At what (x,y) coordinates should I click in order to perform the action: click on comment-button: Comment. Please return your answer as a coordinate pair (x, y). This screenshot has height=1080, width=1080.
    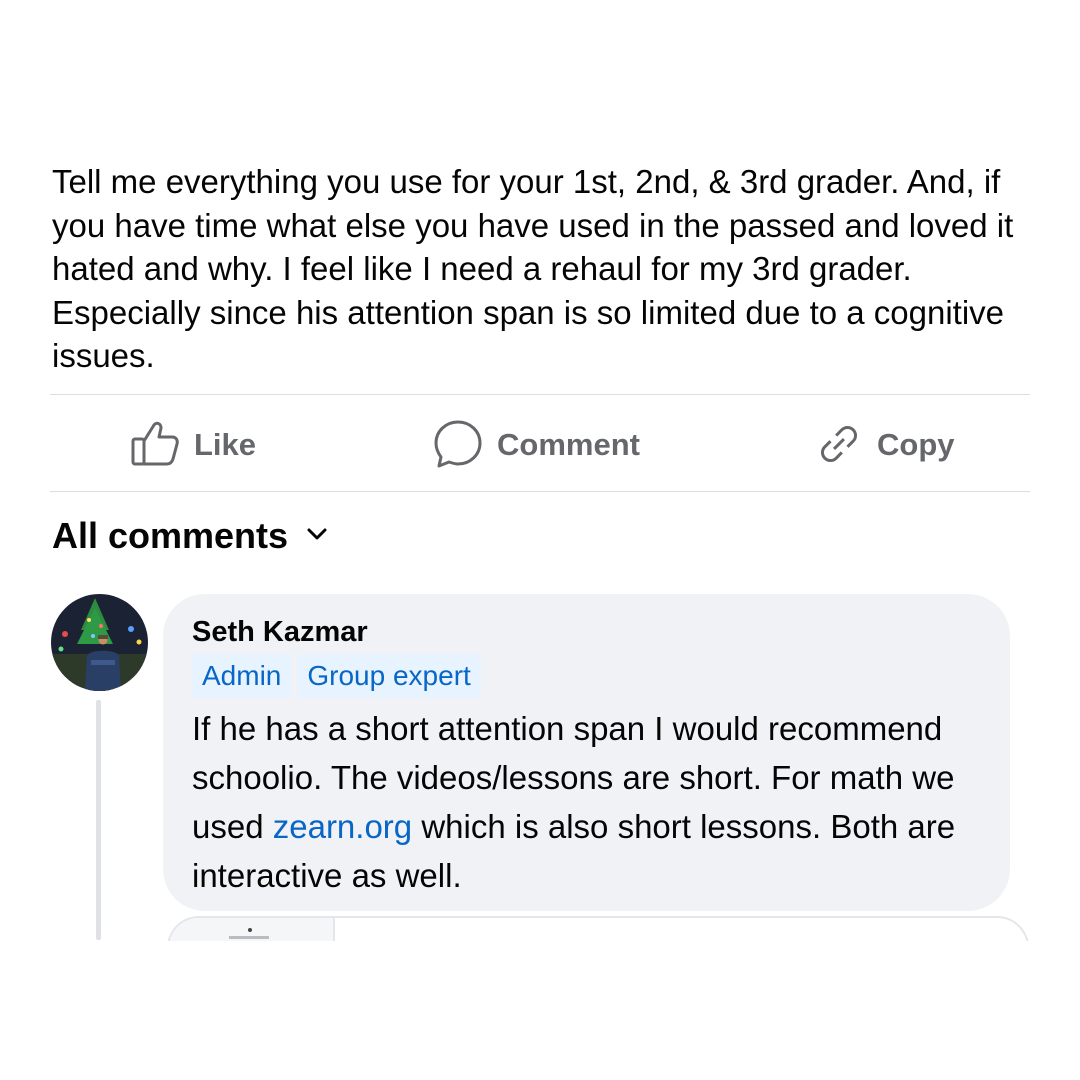
    Looking at the image, I should click on (536, 444).